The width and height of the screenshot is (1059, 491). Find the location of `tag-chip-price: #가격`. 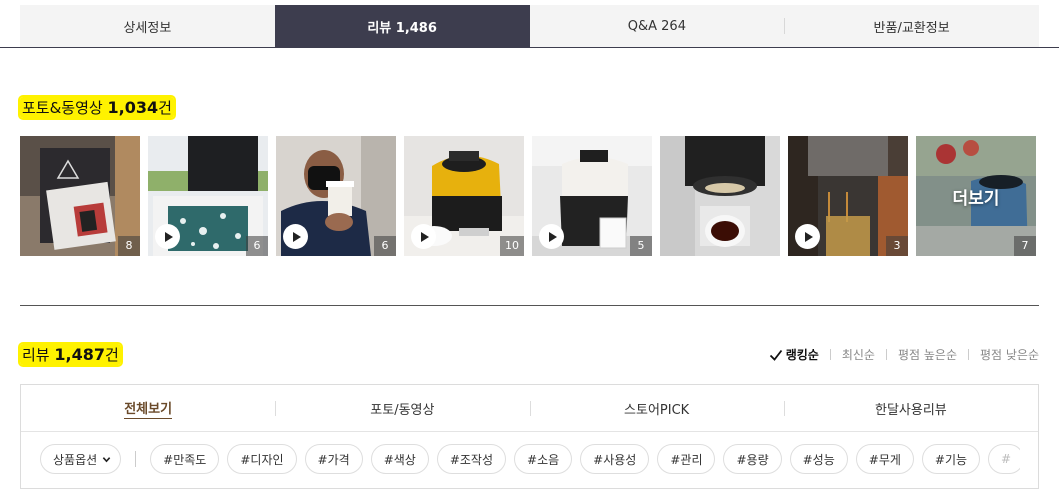

tag-chip-price: #가격 is located at coordinates (333, 459).